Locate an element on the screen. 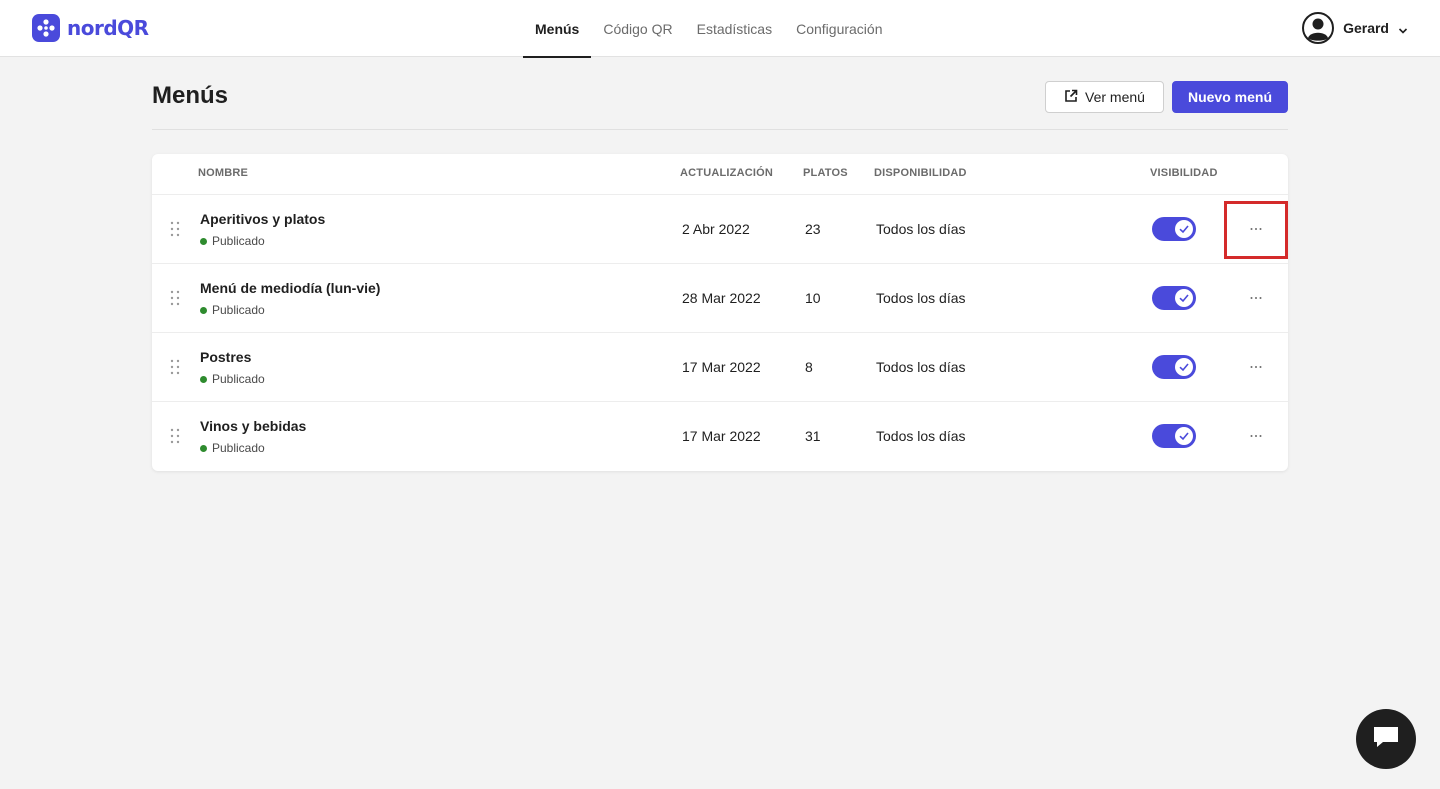  tab-codigo-qr: Código QR is located at coordinates (637, 28).